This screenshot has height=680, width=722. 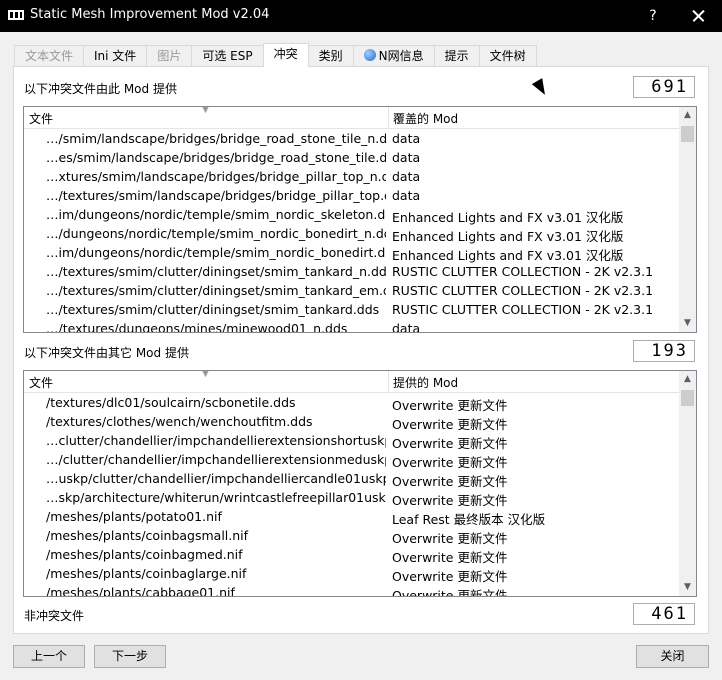 What do you see at coordinates (664, 351) in the screenshot?
I see `overwritten-count: 193` at bounding box center [664, 351].